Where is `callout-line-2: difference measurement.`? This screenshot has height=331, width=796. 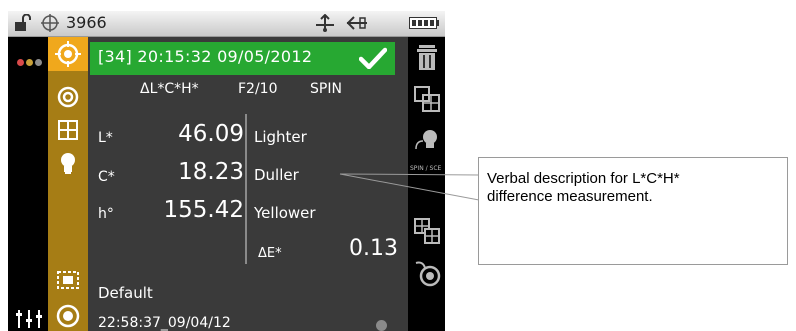 callout-line-2: difference measurement. is located at coordinates (570, 196).